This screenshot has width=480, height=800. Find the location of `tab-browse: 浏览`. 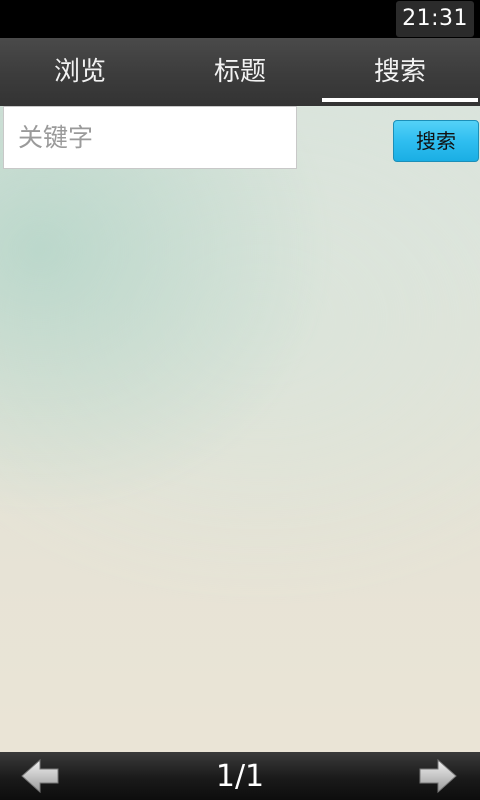

tab-browse: 浏览 is located at coordinates (80, 72).